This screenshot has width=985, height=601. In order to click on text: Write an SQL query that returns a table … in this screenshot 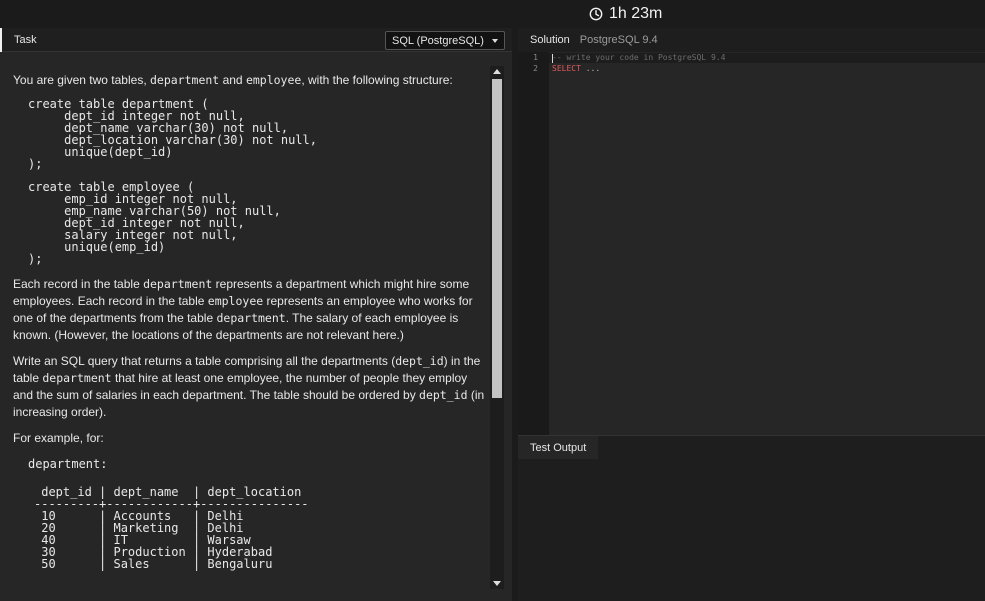, I will do `click(204, 361)`.